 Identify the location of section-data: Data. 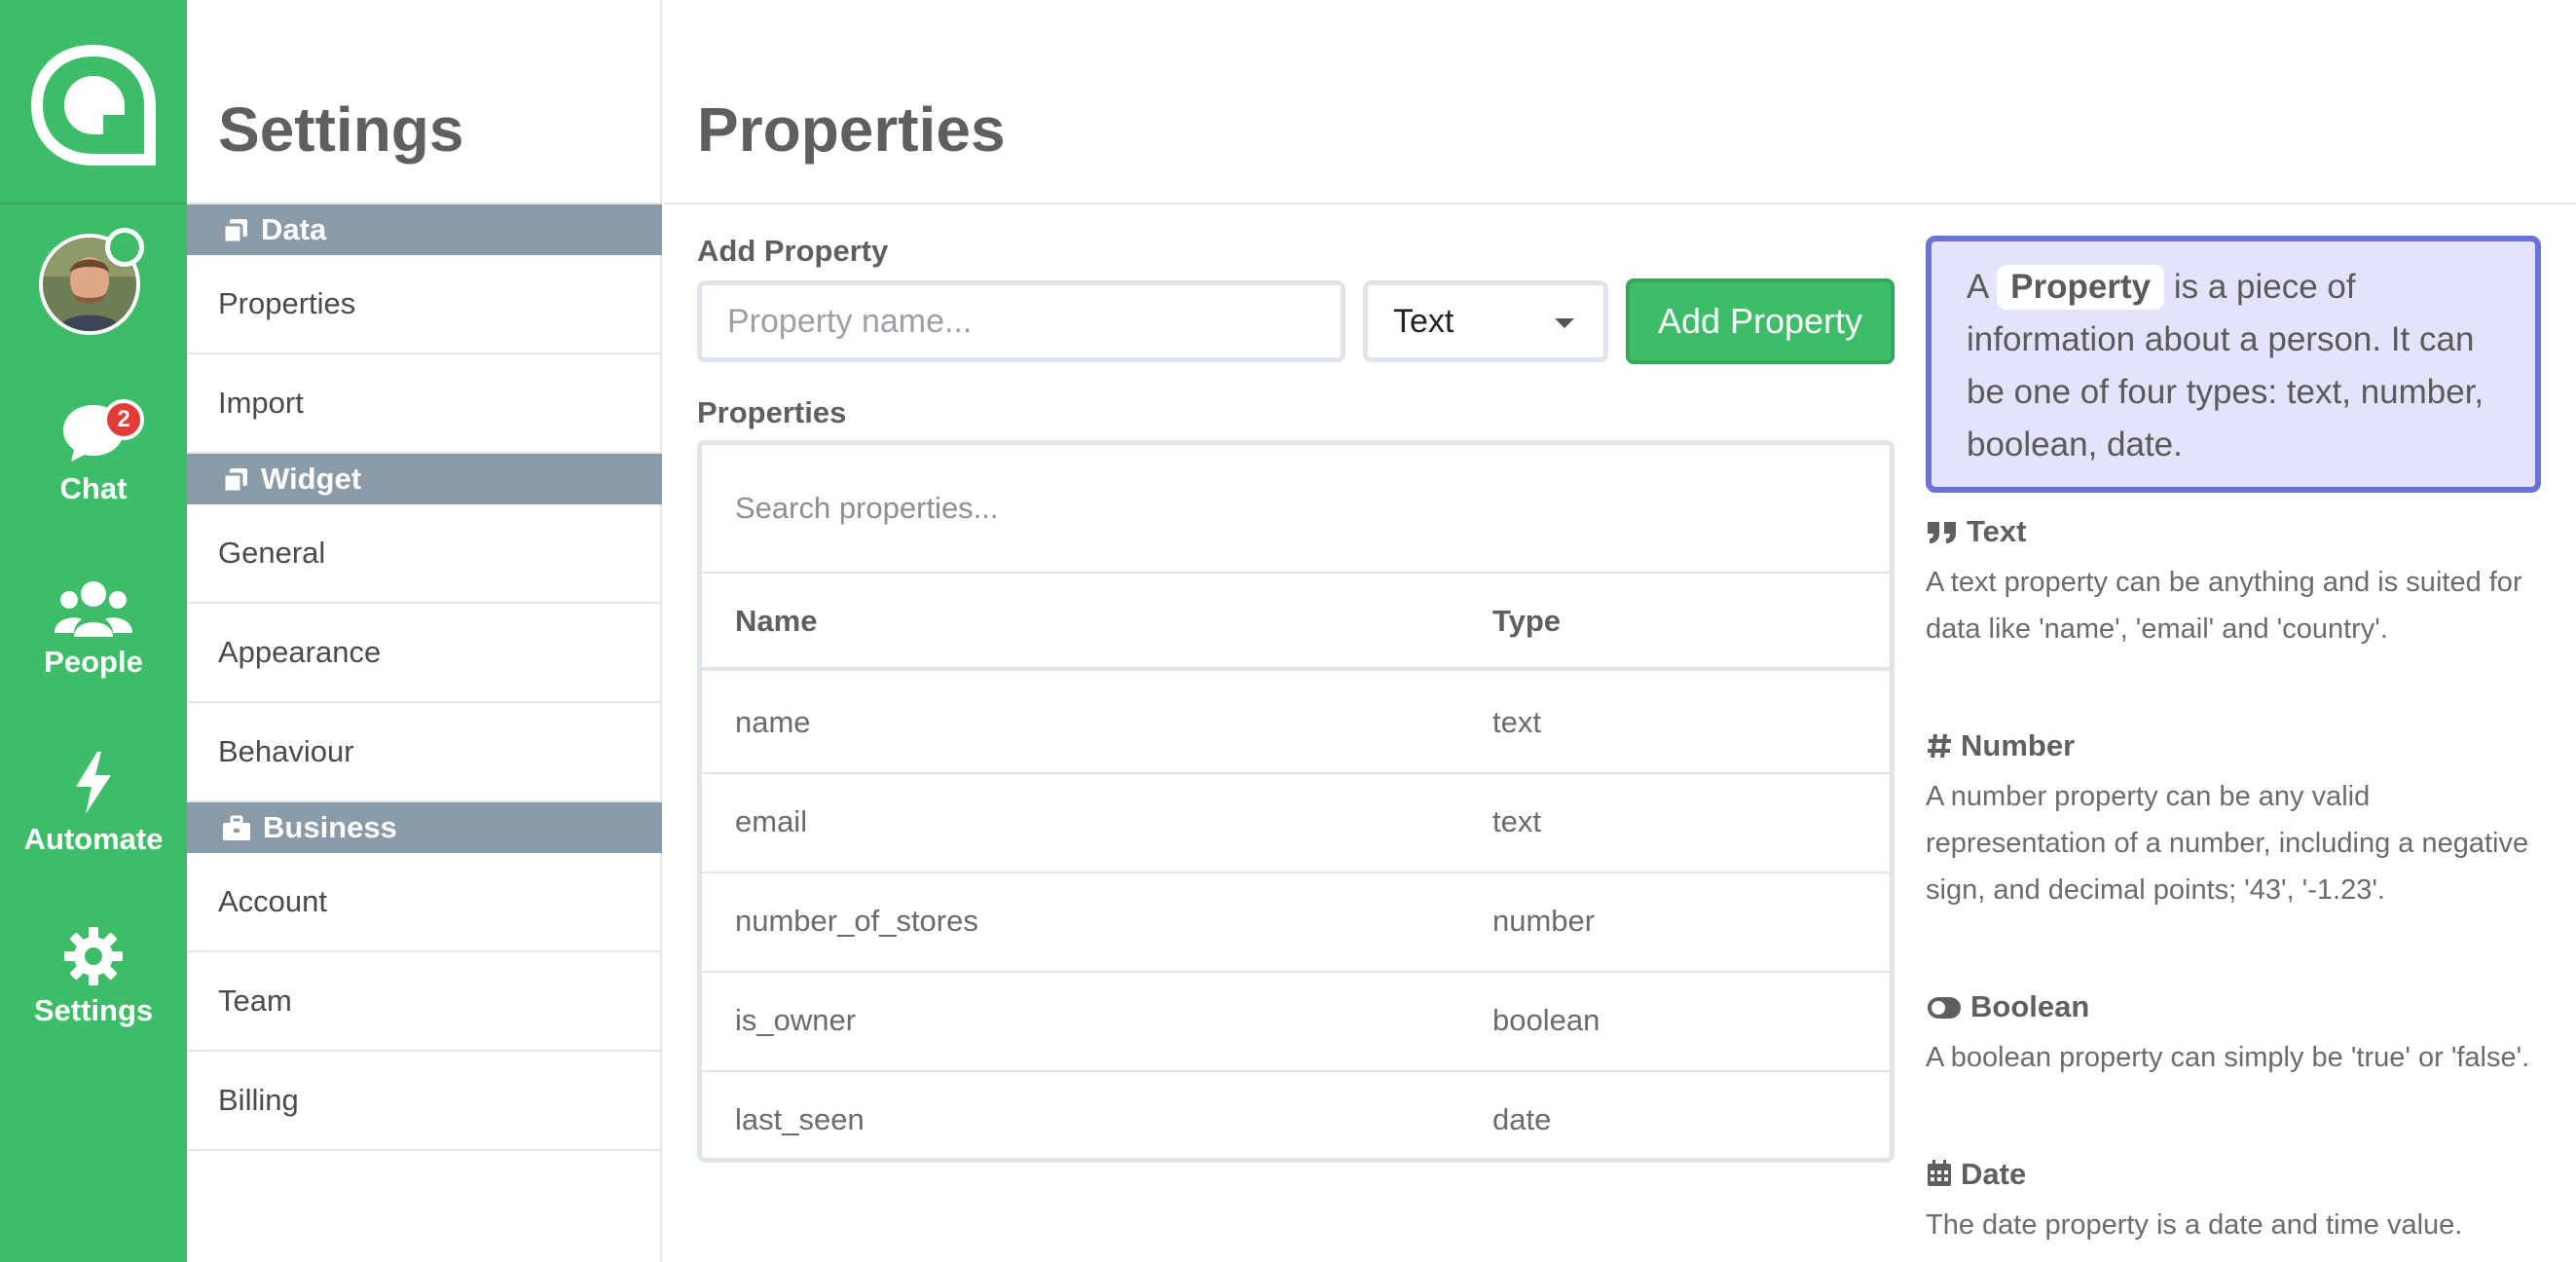
(424, 229).